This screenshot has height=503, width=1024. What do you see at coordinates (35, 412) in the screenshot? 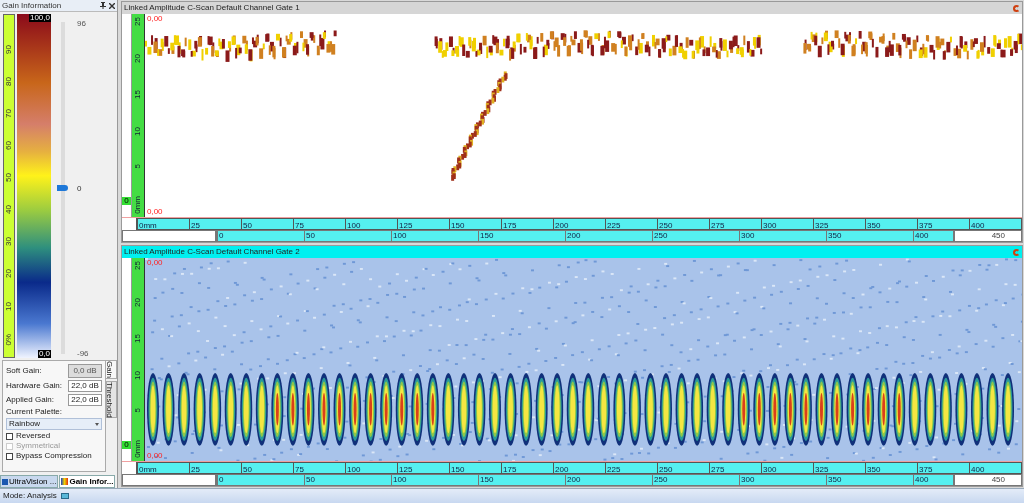
I see `field-label: Current Palette:` at bounding box center [35, 412].